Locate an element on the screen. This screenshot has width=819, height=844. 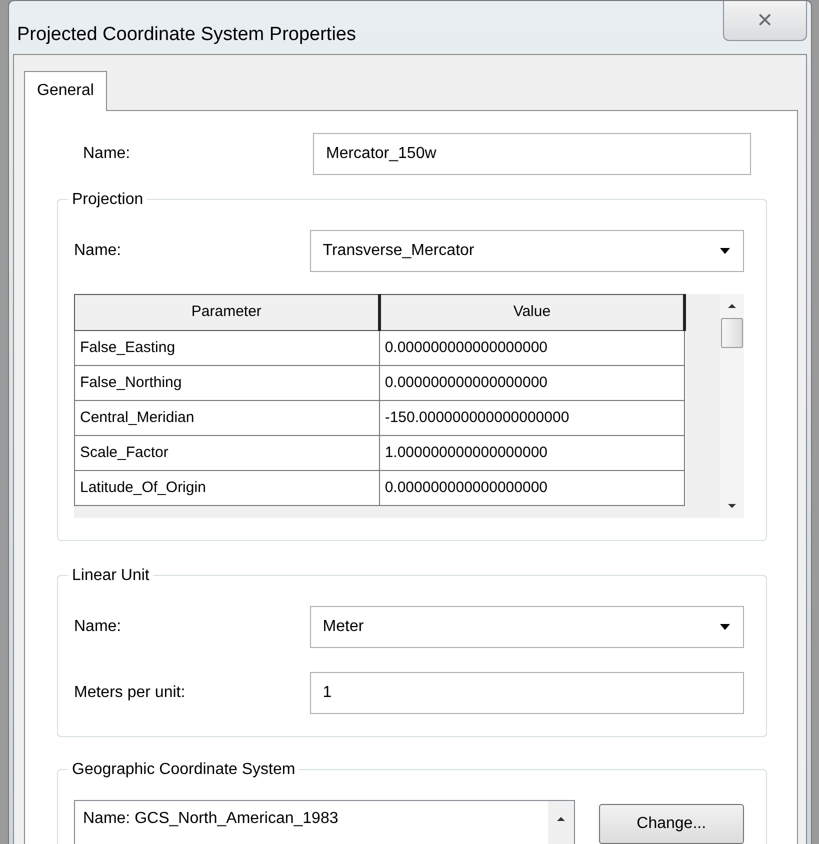
scroll-thumb is located at coordinates (732, 333).